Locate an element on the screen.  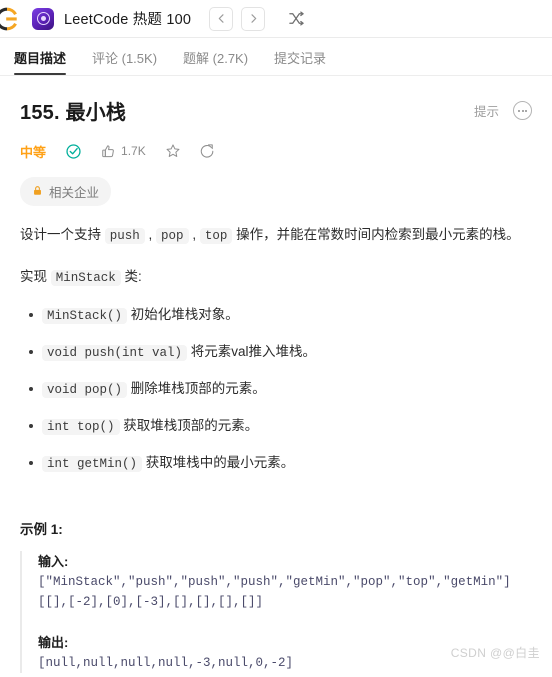
problem-meta-row: 中等 1.7K is located at coordinates (276, 151).